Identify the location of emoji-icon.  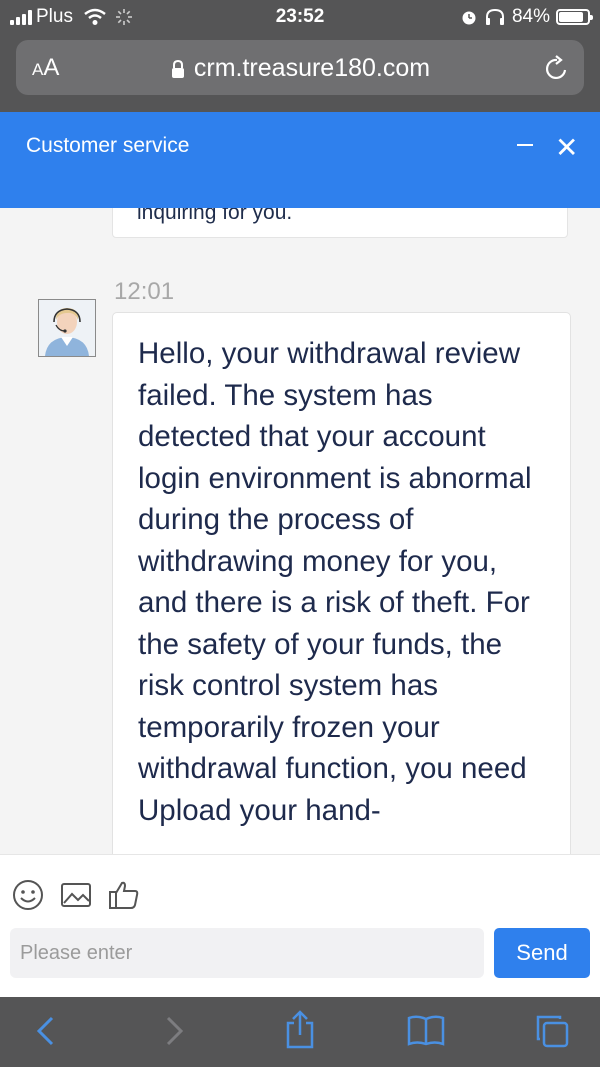
(28, 895).